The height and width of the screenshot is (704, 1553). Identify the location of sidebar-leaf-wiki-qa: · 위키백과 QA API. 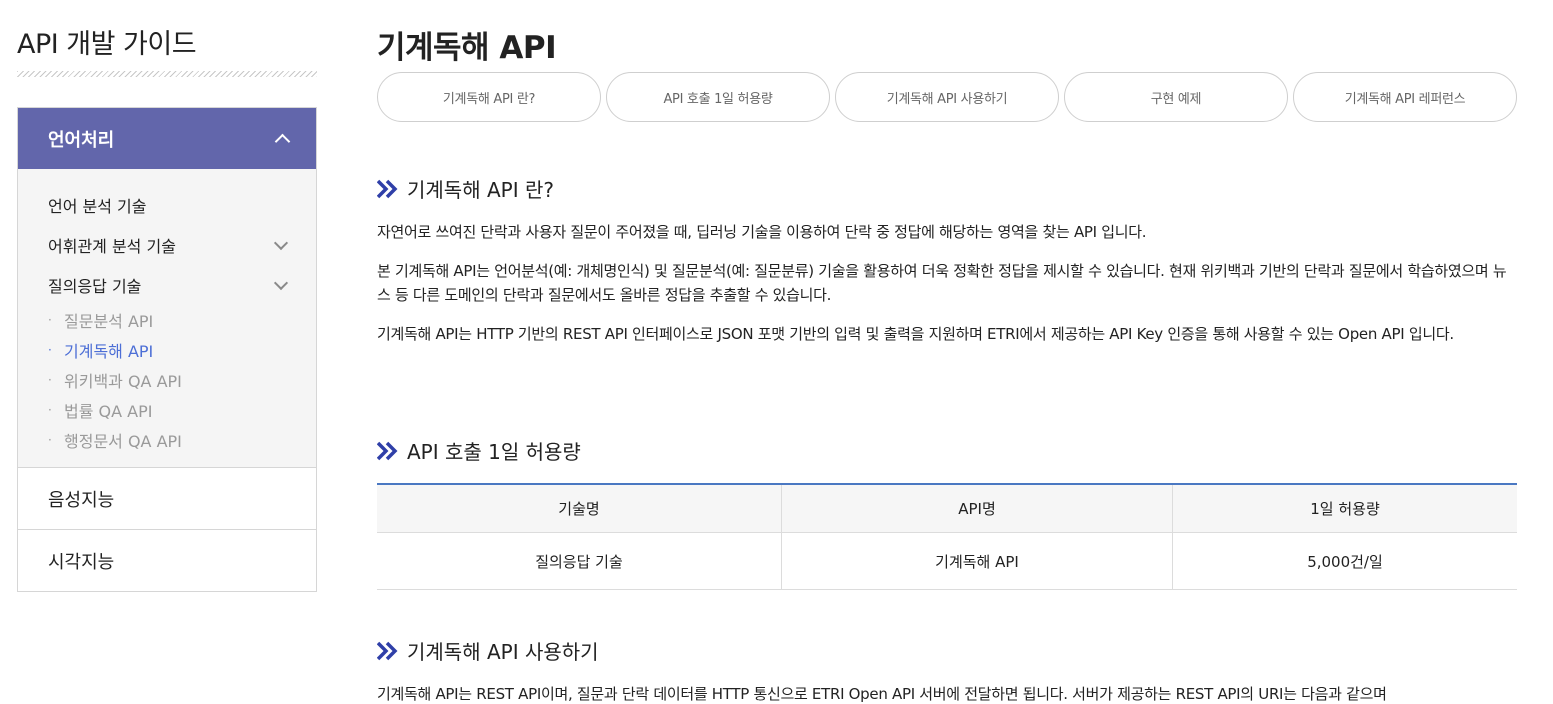
(167, 380).